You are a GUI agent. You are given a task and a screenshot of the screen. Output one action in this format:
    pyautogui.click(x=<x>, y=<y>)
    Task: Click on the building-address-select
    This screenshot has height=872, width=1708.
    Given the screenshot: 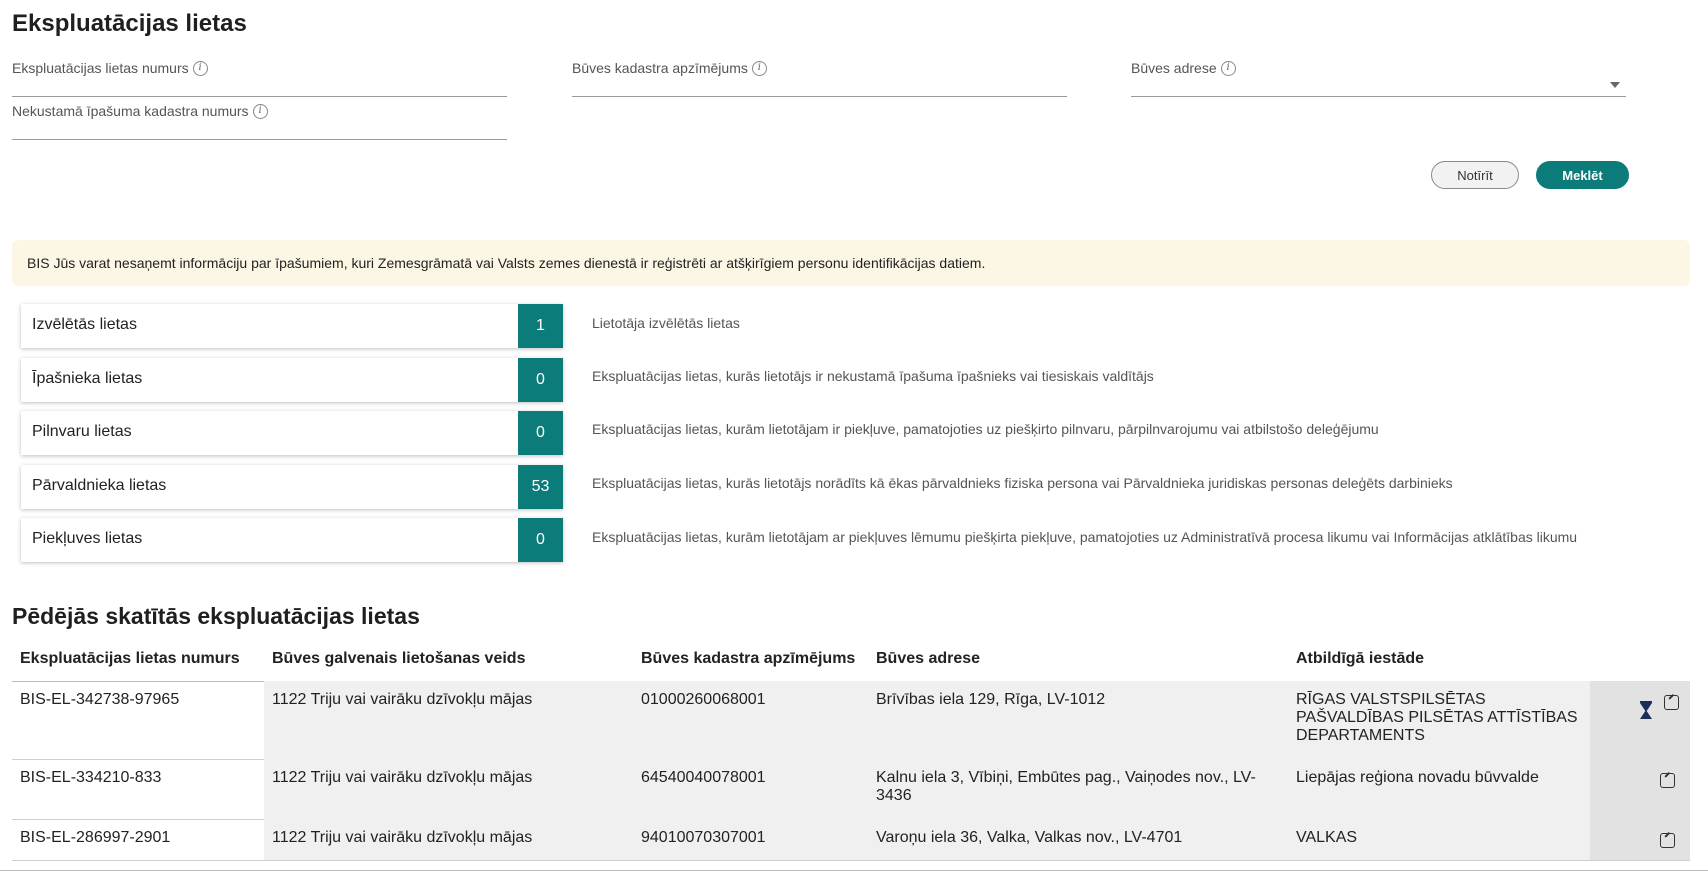 What is the action you would take?
    pyautogui.click(x=1378, y=96)
    